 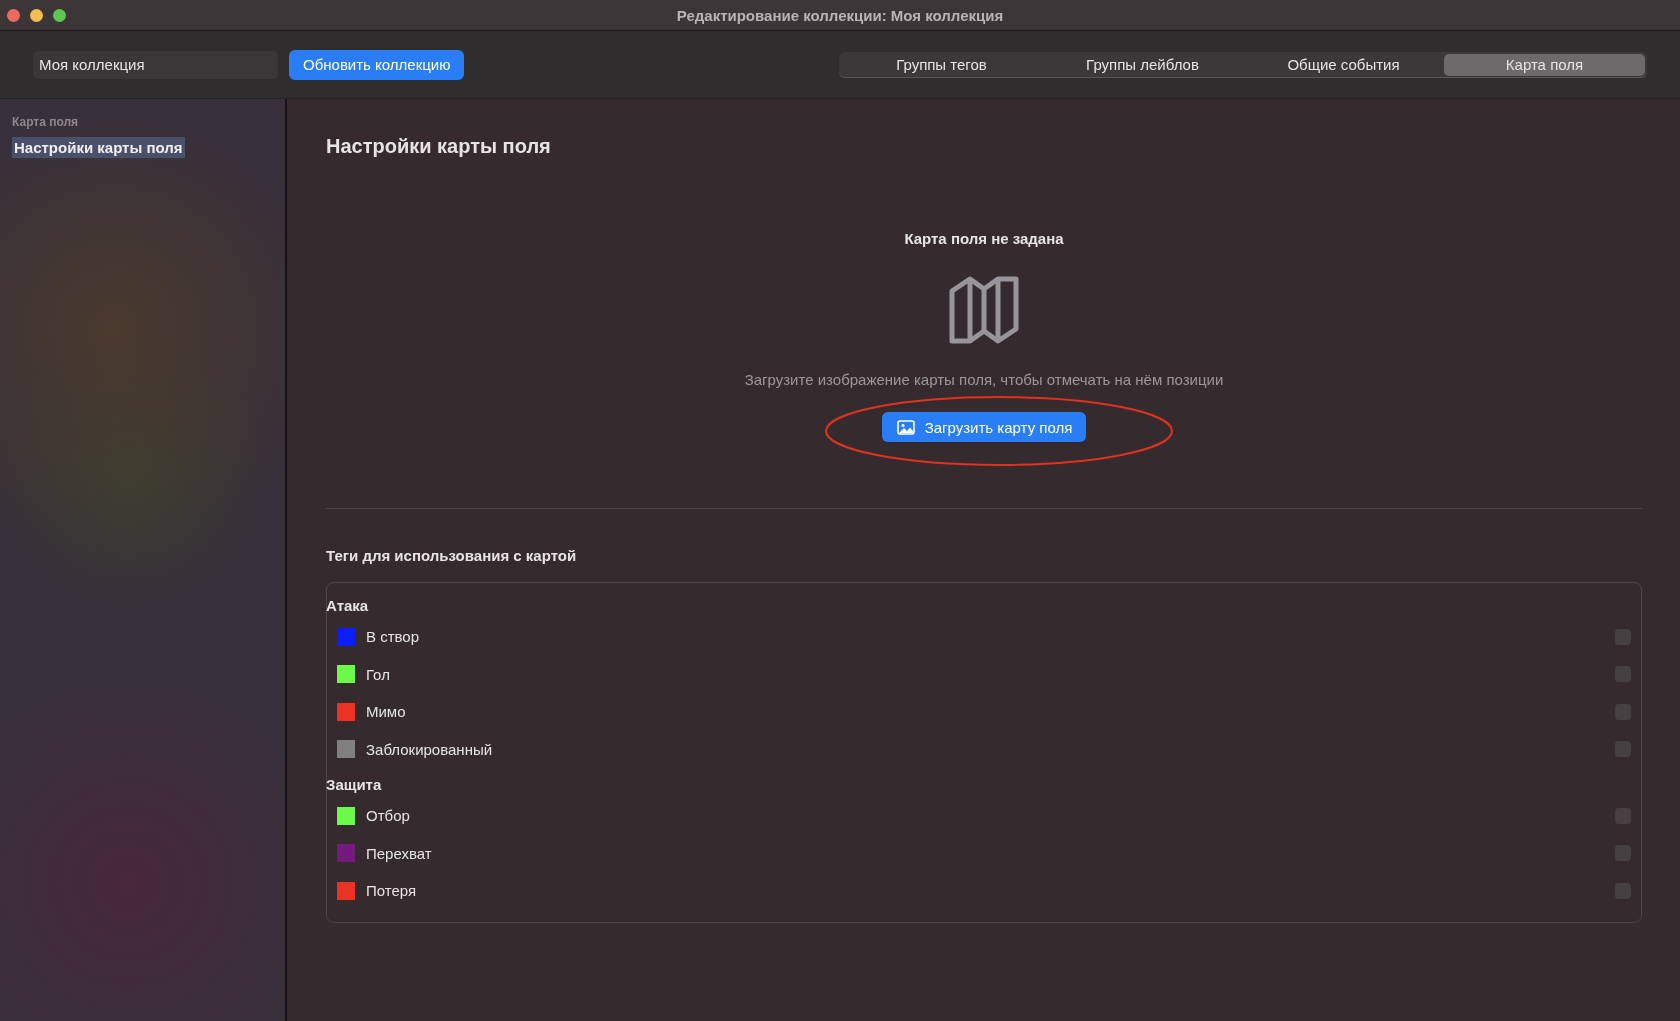 I want to click on collection-name-field: Моя коллекция, so click(x=155, y=64).